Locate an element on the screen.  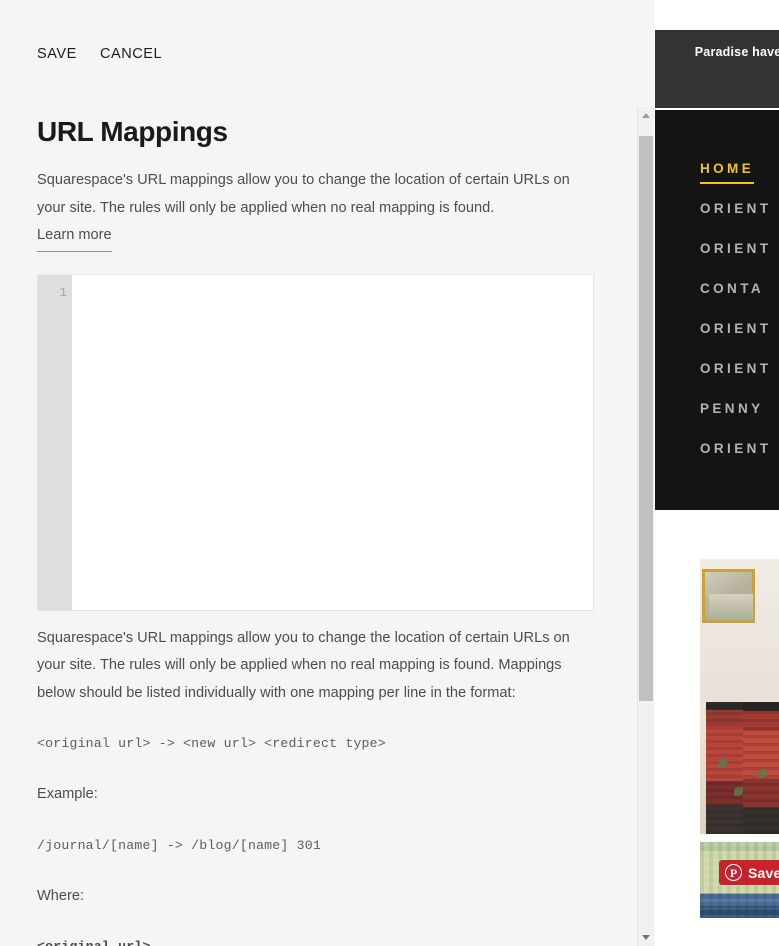
rolled-rug-left is located at coordinates (722, 768).